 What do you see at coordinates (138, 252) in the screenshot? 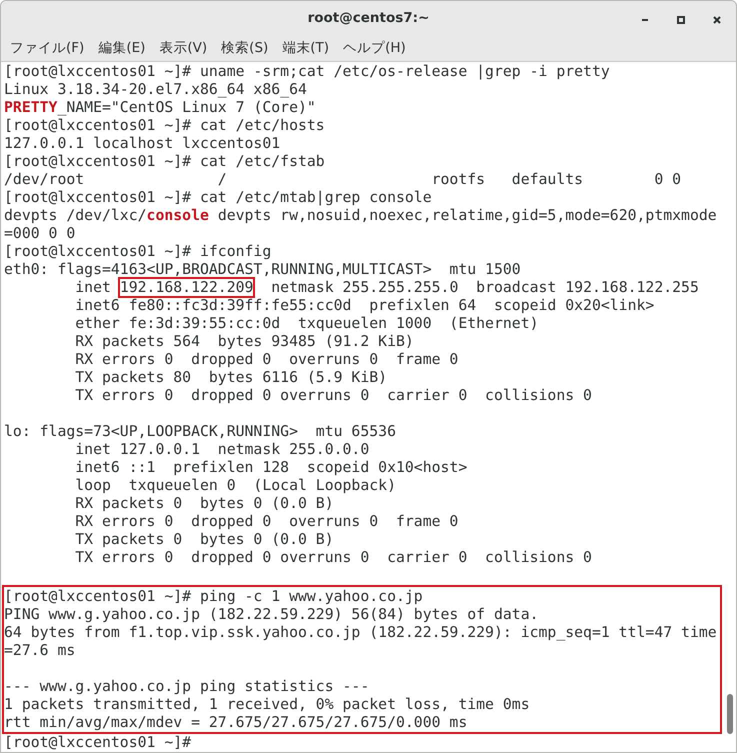
I see `terminal-line: [root@lxccentos01 ~]# ifconfig` at bounding box center [138, 252].